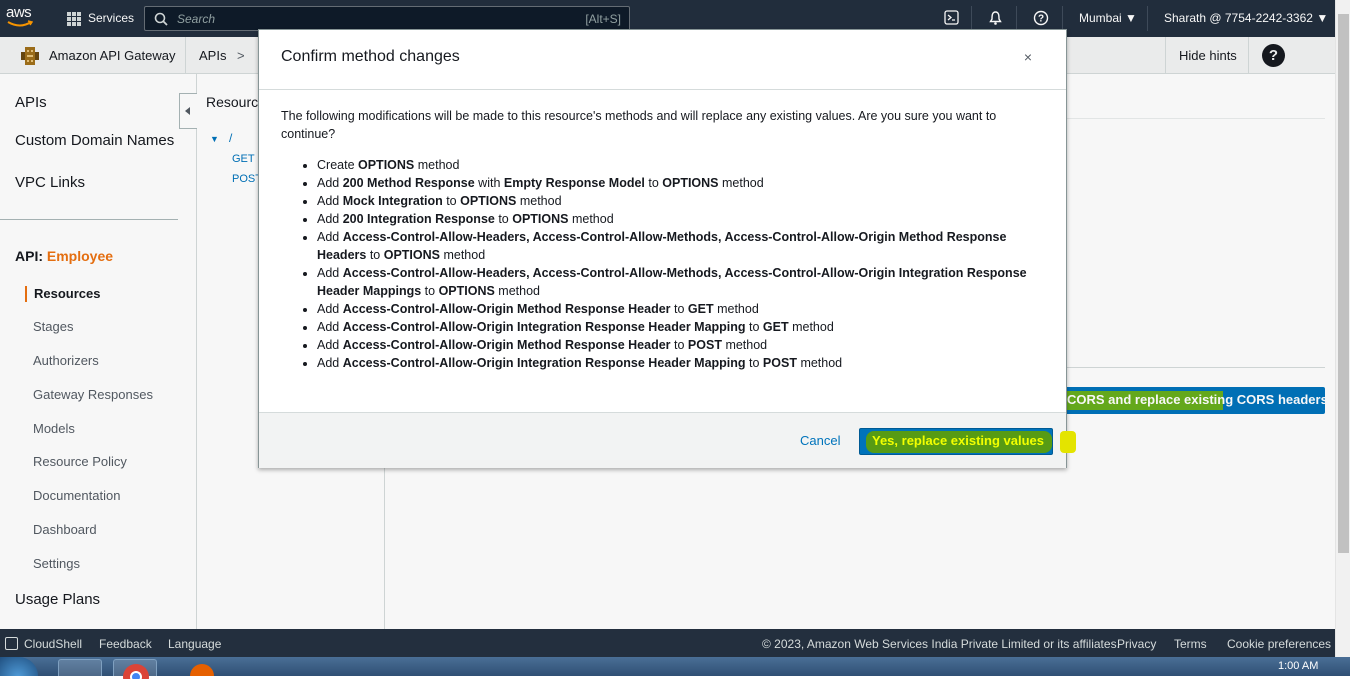 The height and width of the screenshot is (679, 1350). Describe the element at coordinates (135, 669) in the screenshot. I see `chrome-icon` at that location.